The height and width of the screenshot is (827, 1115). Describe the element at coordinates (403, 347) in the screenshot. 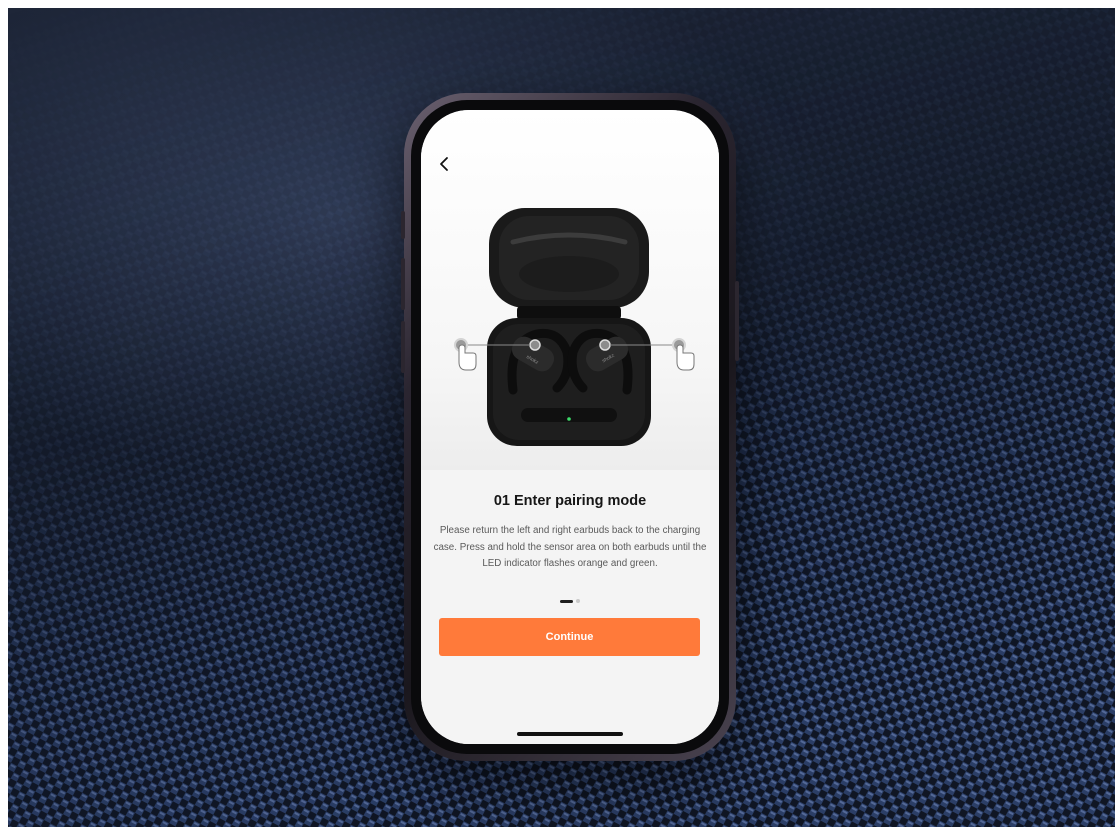

I see `phone-volume-down-button` at that location.